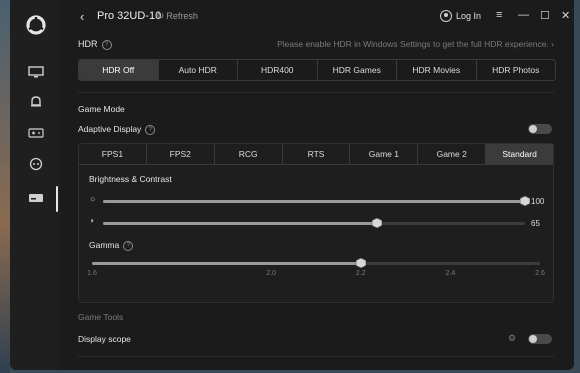 The height and width of the screenshot is (373, 580). I want to click on monitor-icon, so click(36, 72).